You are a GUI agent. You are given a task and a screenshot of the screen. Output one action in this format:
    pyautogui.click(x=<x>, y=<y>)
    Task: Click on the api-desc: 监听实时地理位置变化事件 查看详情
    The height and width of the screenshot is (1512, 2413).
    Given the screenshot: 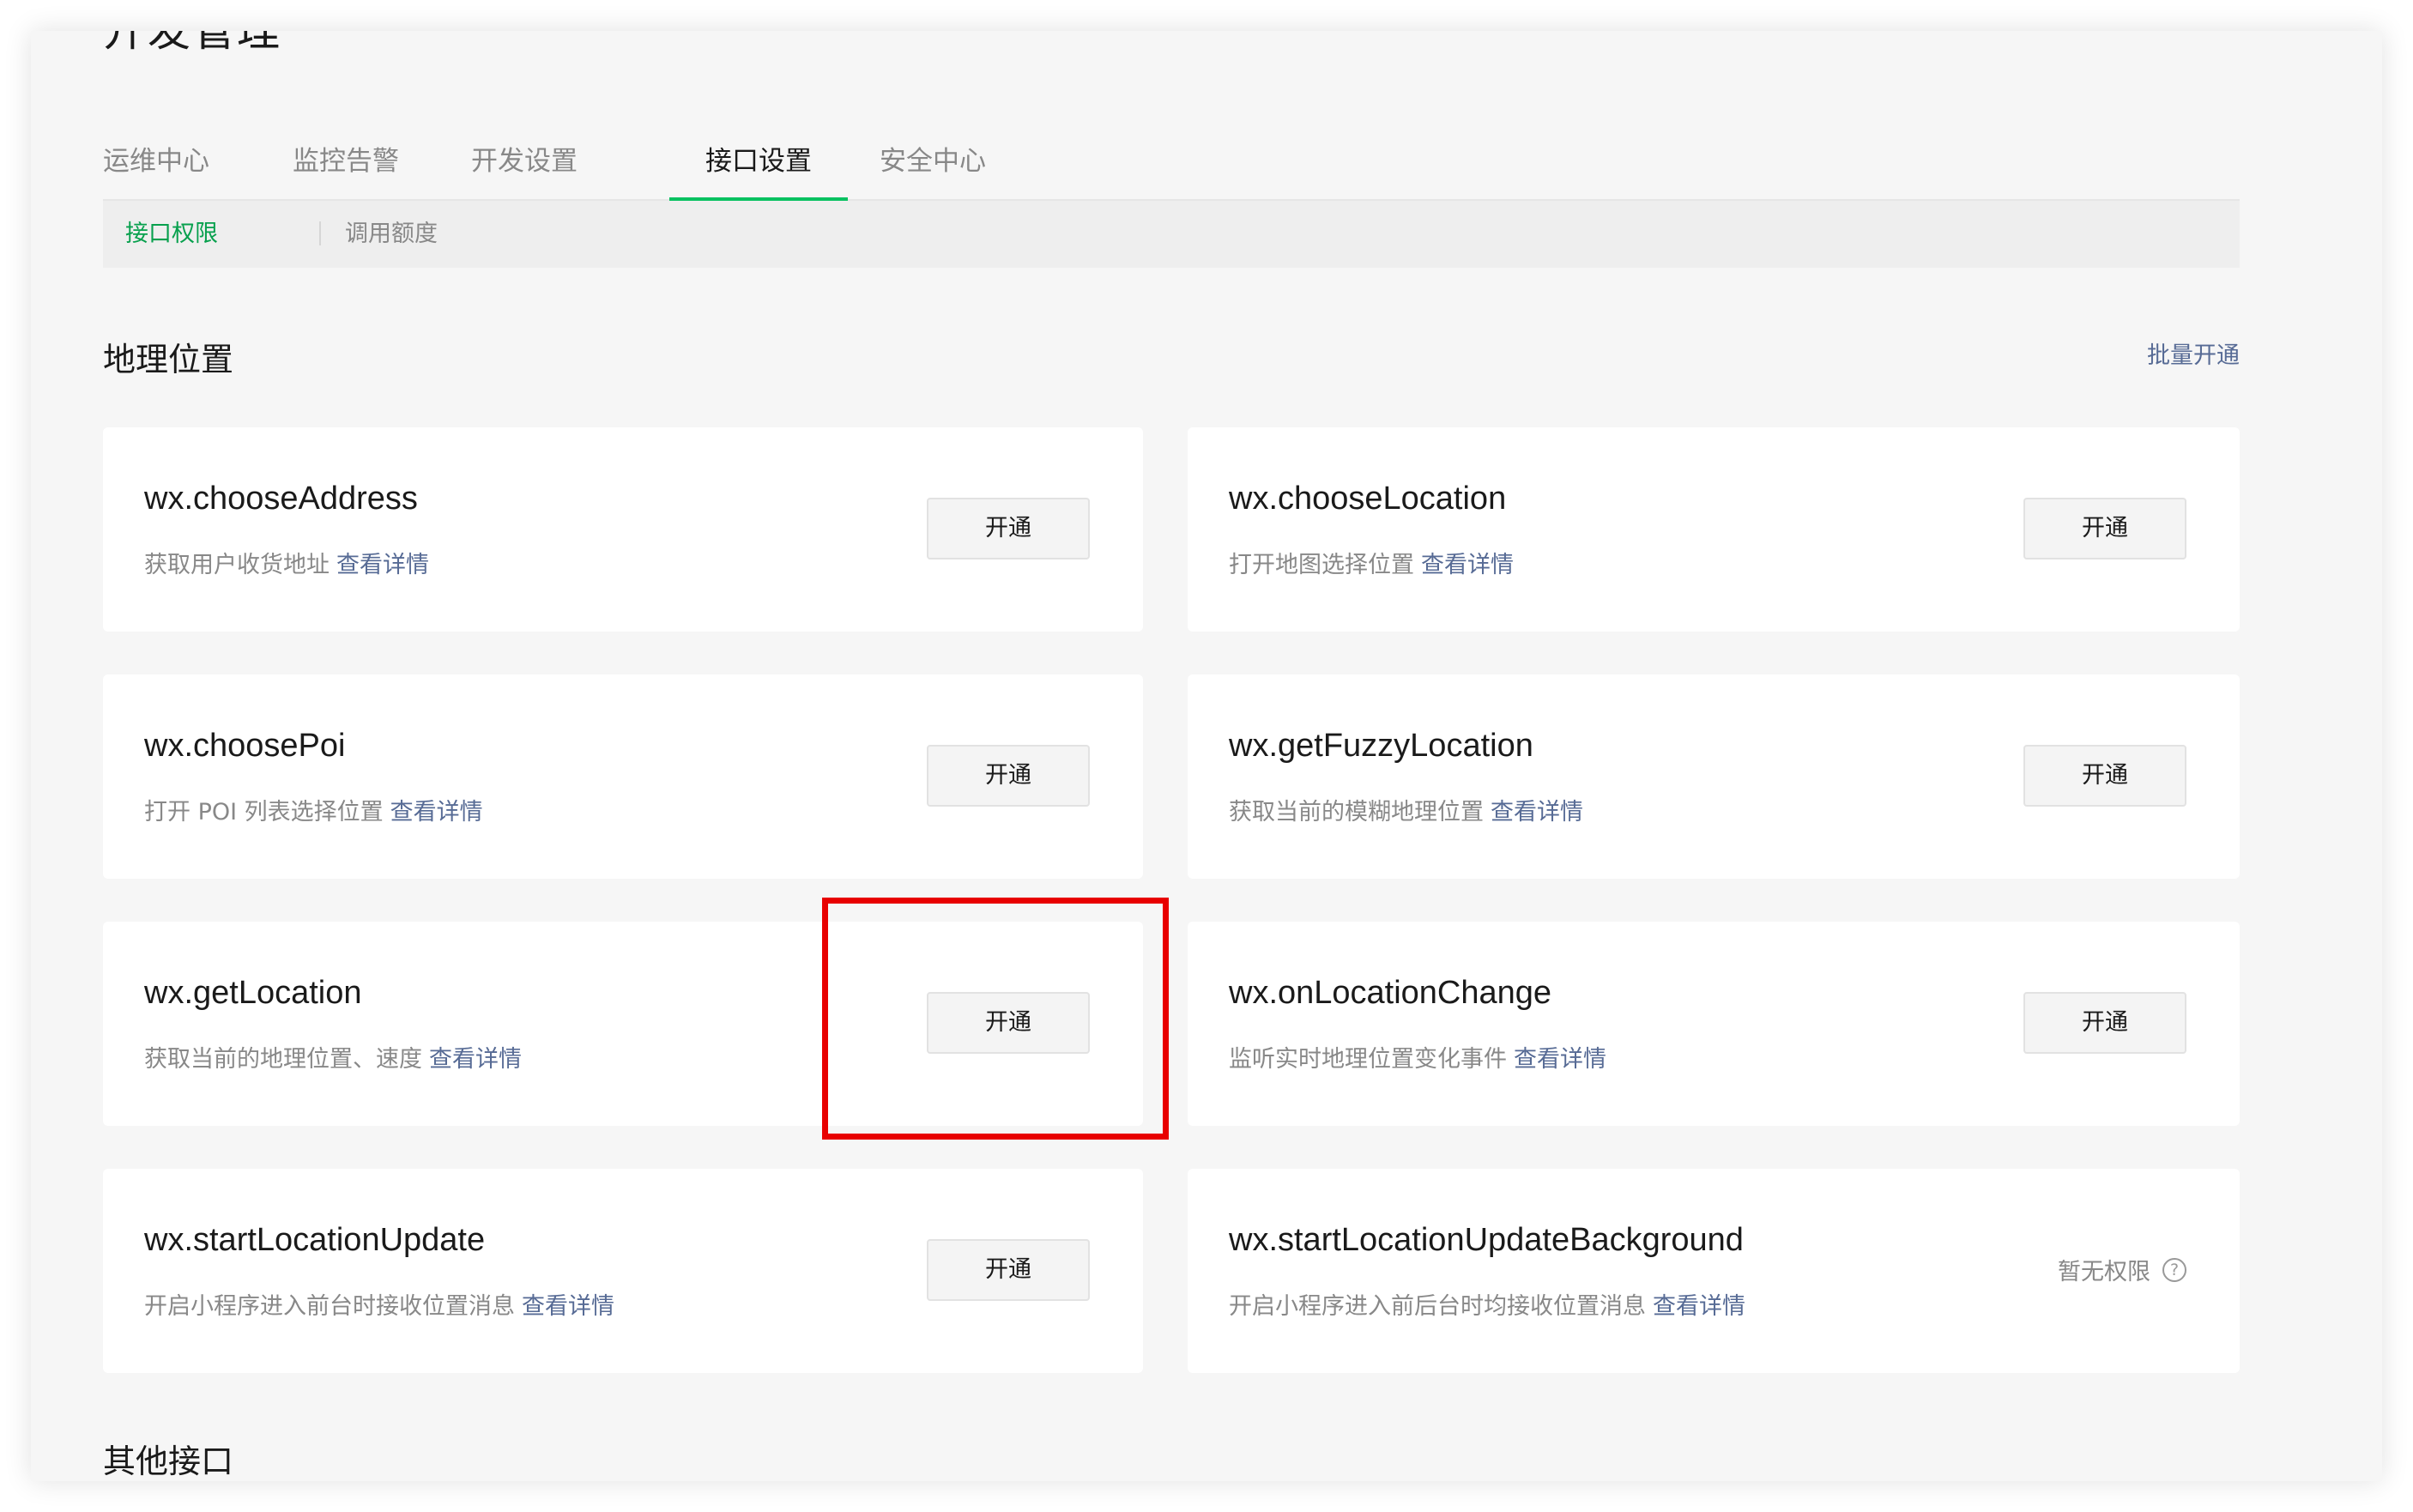 What is the action you would take?
    pyautogui.click(x=1417, y=1059)
    